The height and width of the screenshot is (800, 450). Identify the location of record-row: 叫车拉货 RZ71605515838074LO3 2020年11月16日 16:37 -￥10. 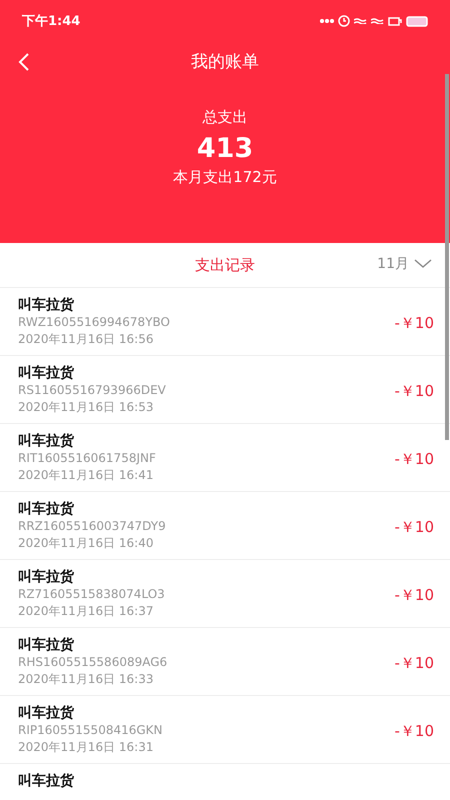
(225, 594).